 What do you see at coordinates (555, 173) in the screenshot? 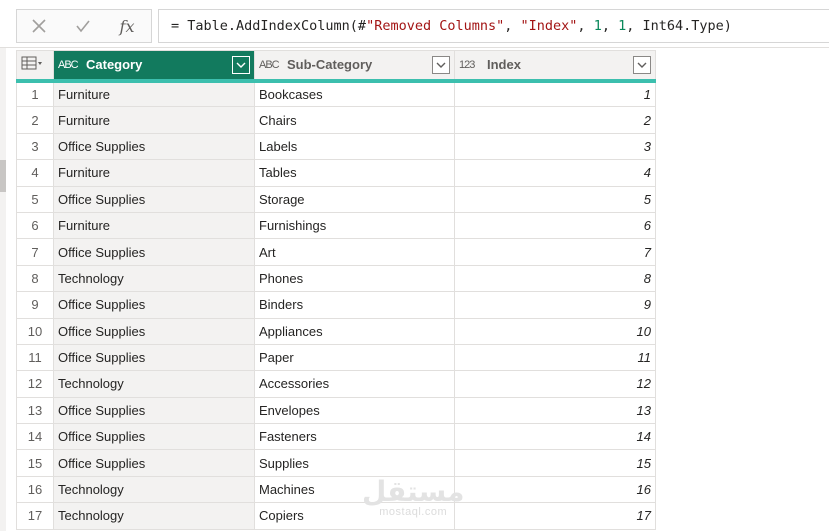
I see `cell-index: 4` at bounding box center [555, 173].